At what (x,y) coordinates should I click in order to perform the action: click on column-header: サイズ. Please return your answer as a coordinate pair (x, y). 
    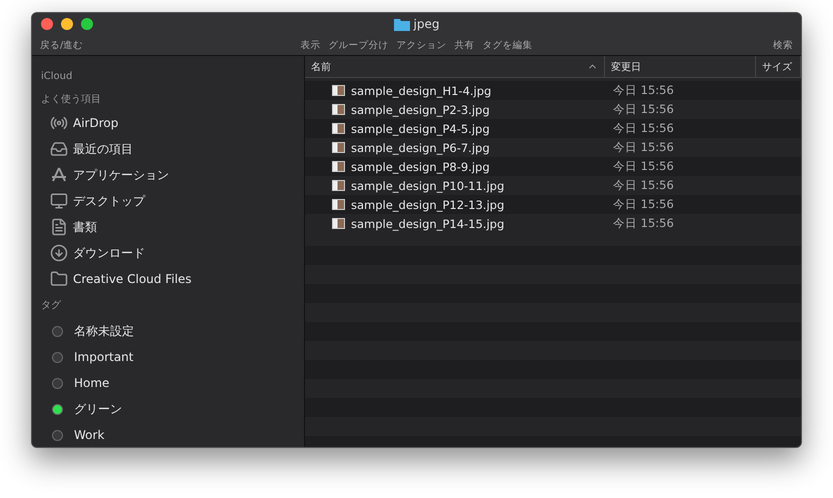
    Looking at the image, I should click on (778, 66).